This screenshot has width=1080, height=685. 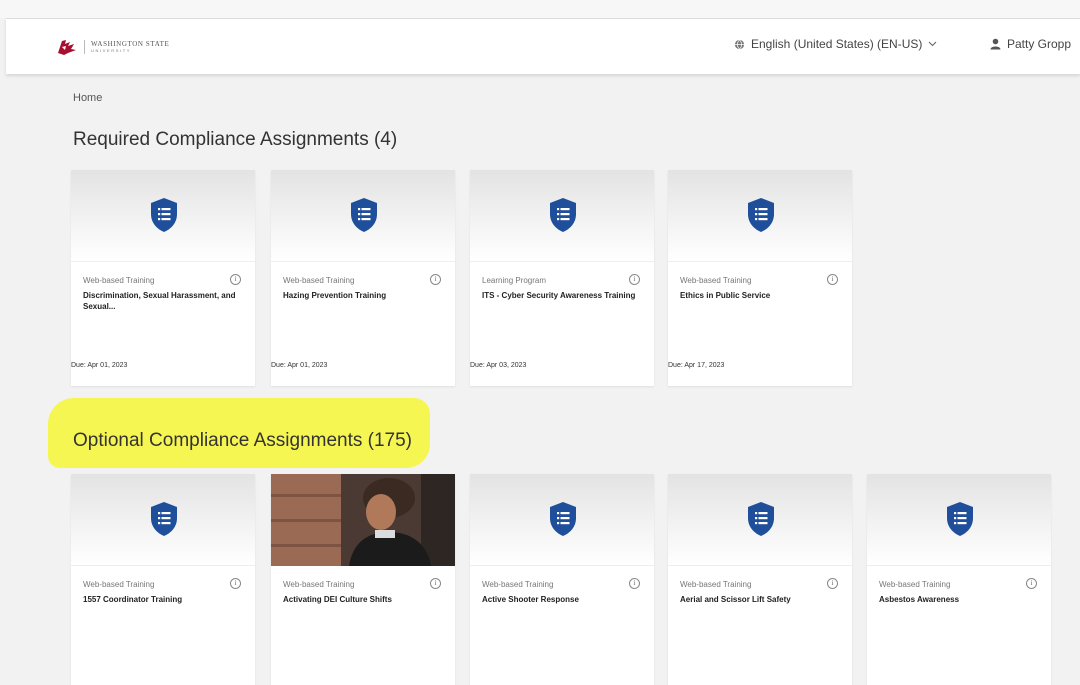 I want to click on logo-subtitle: UNIVERSITY, so click(x=111, y=50).